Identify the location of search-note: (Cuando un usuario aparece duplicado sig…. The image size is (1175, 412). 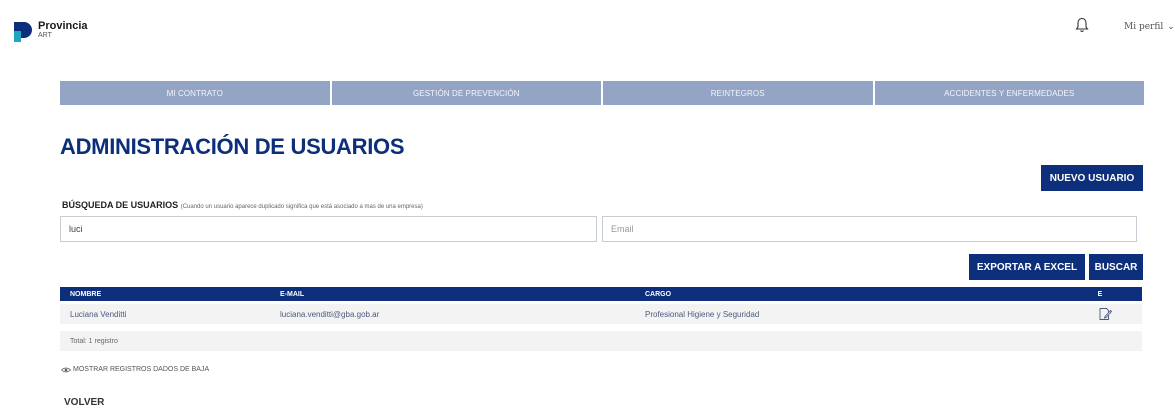
(301, 207).